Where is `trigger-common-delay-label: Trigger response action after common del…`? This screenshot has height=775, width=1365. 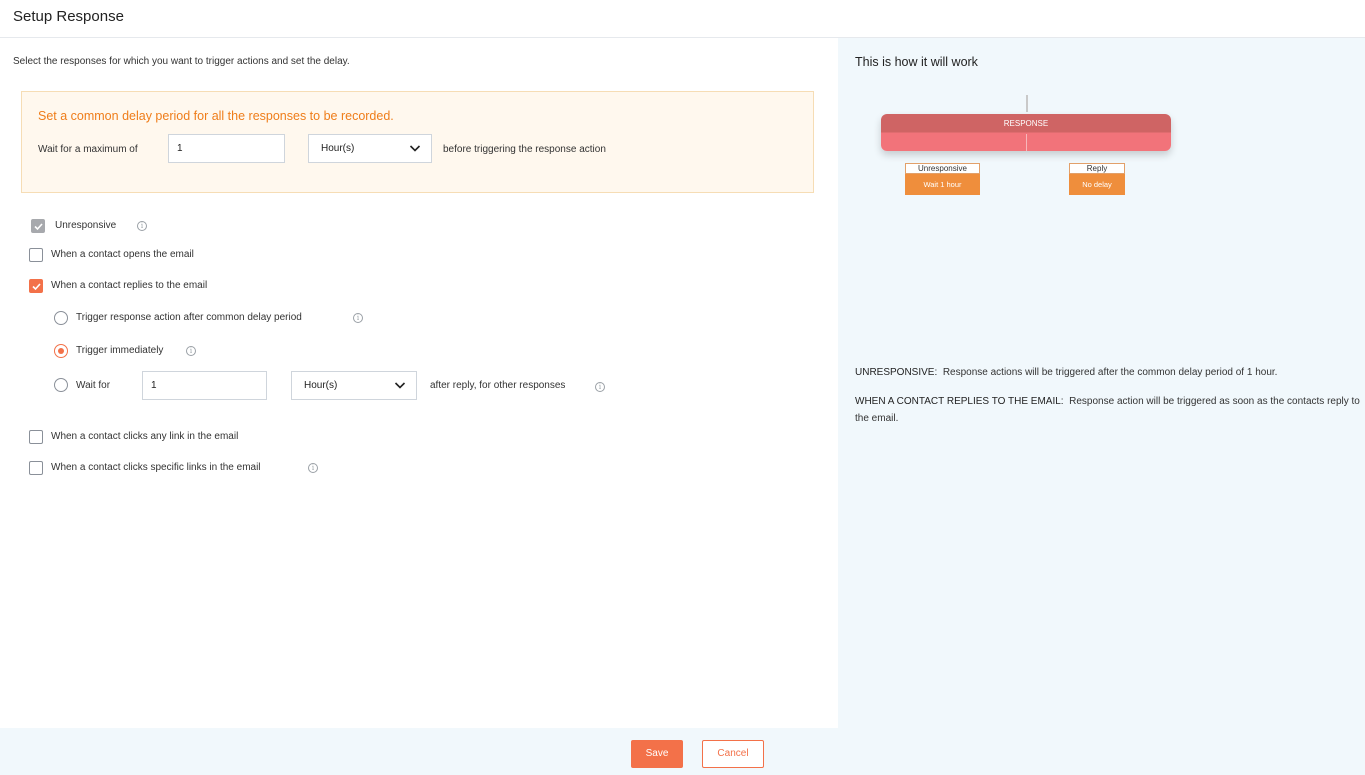
trigger-common-delay-label: Trigger response action after common del… is located at coordinates (189, 317).